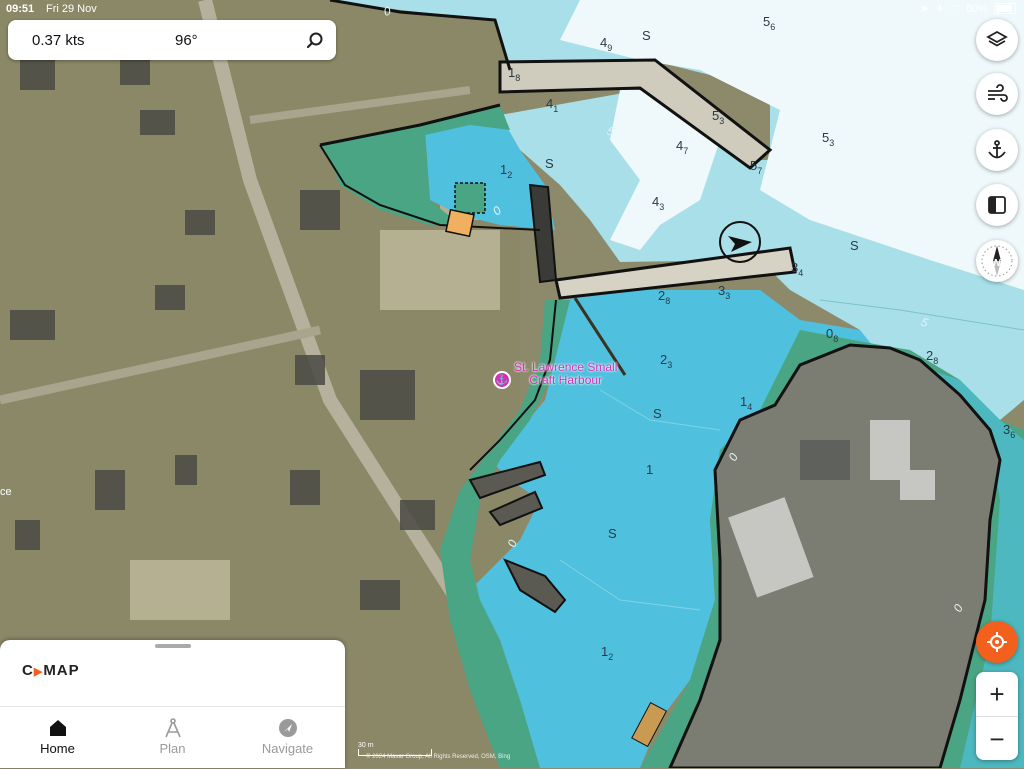 This screenshot has width=1024, height=769. Describe the element at coordinates (186, 40) in the screenshot. I see `heading-value: 96°` at that location.